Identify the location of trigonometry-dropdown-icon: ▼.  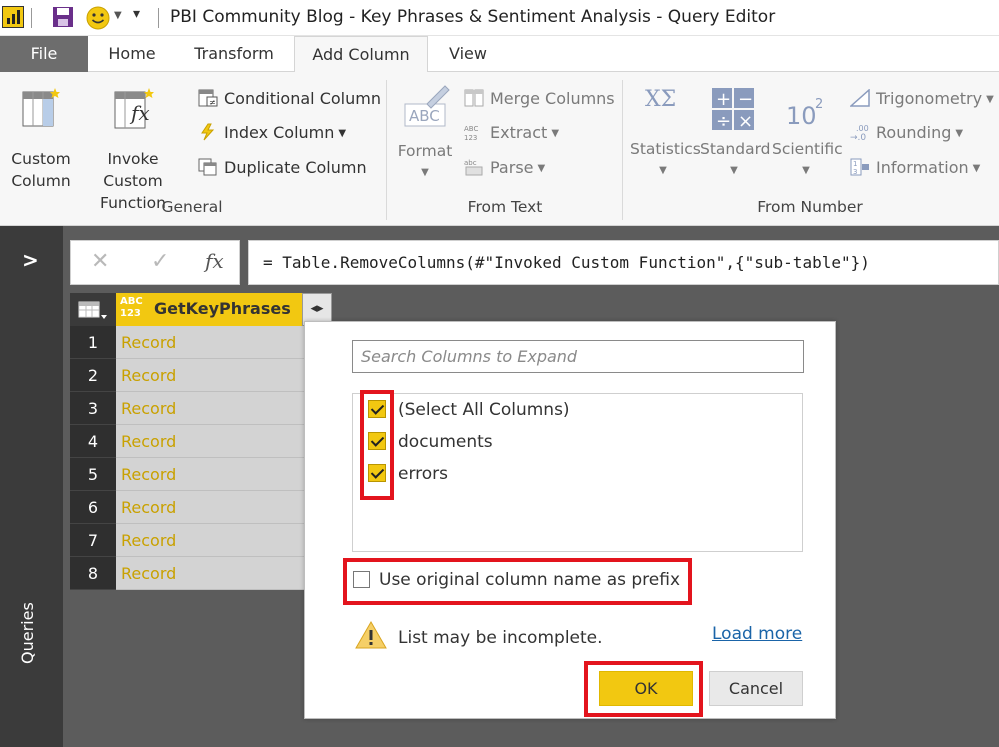
(990, 99).